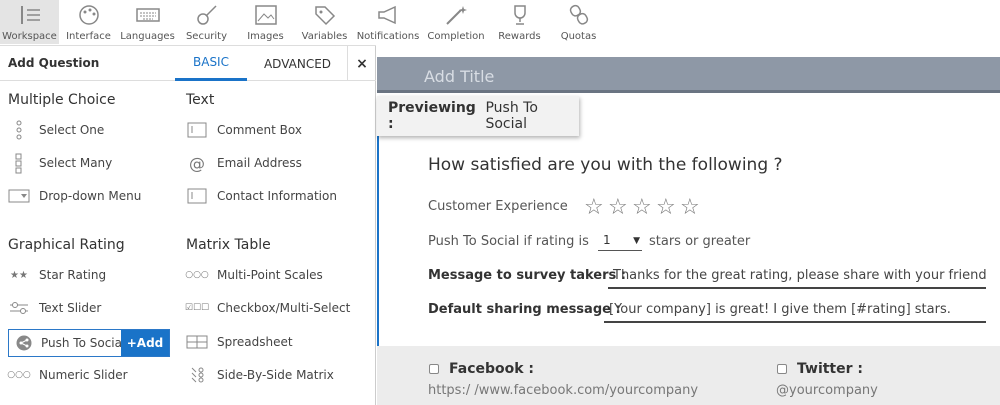 The width and height of the screenshot is (1000, 405). I want to click on item-comment-box: Comment Box, so click(244, 130).